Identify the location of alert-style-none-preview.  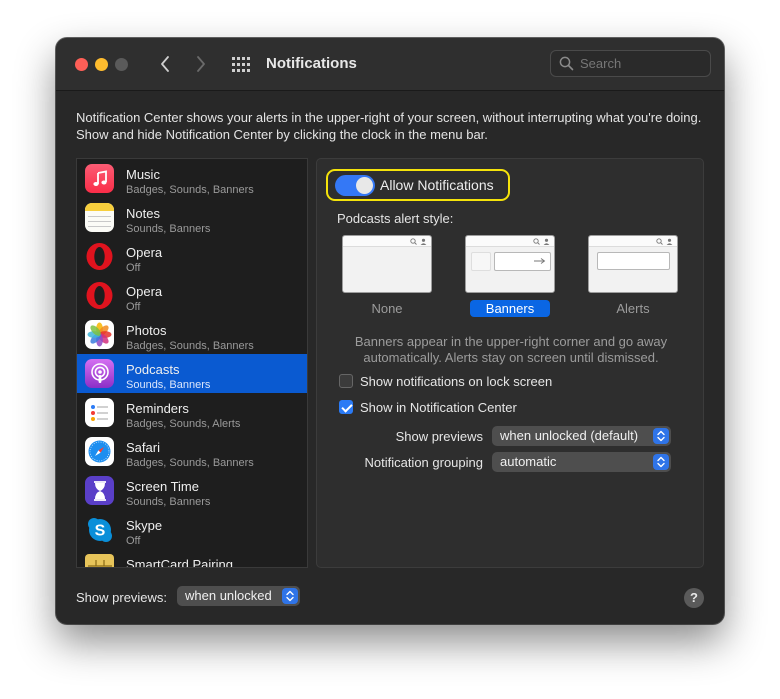
(387, 264).